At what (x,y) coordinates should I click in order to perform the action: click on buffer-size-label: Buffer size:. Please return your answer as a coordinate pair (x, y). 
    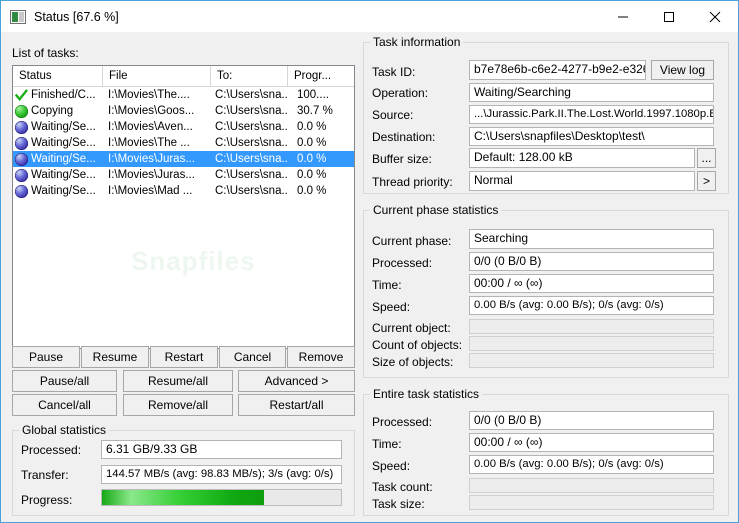
    Looking at the image, I should click on (402, 159).